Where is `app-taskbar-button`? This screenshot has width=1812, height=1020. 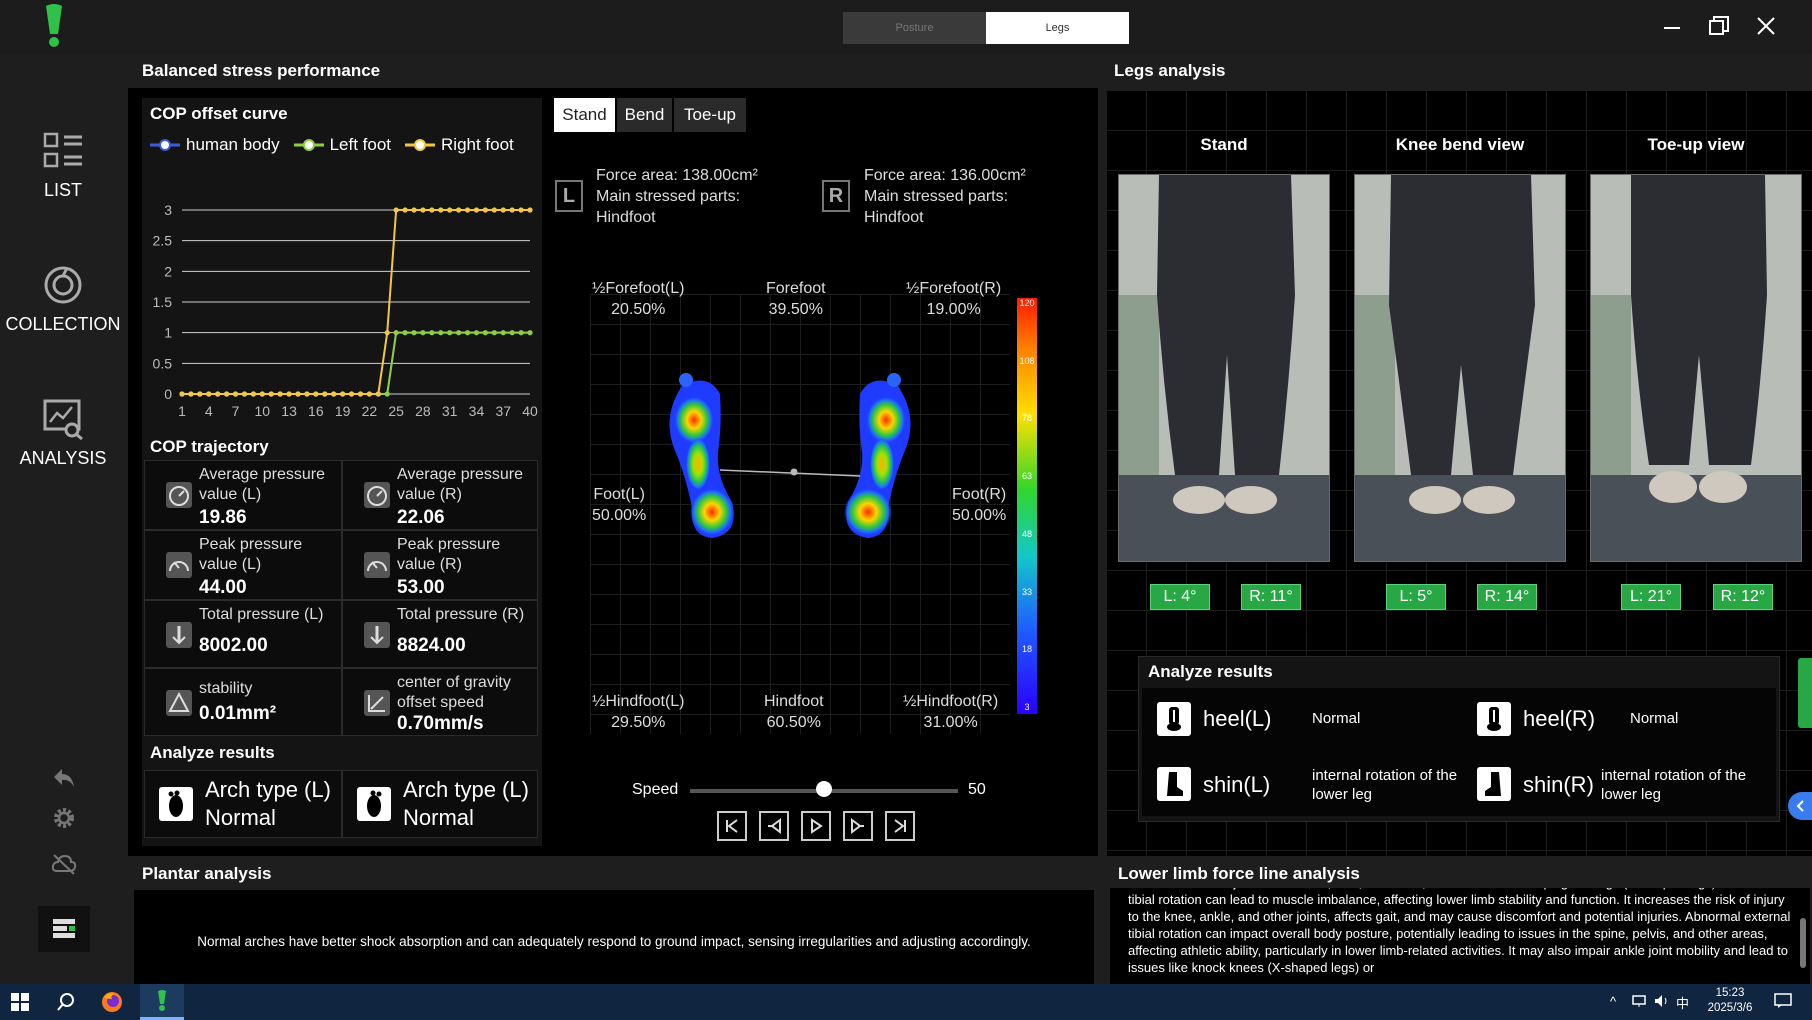 app-taskbar-button is located at coordinates (162, 1002).